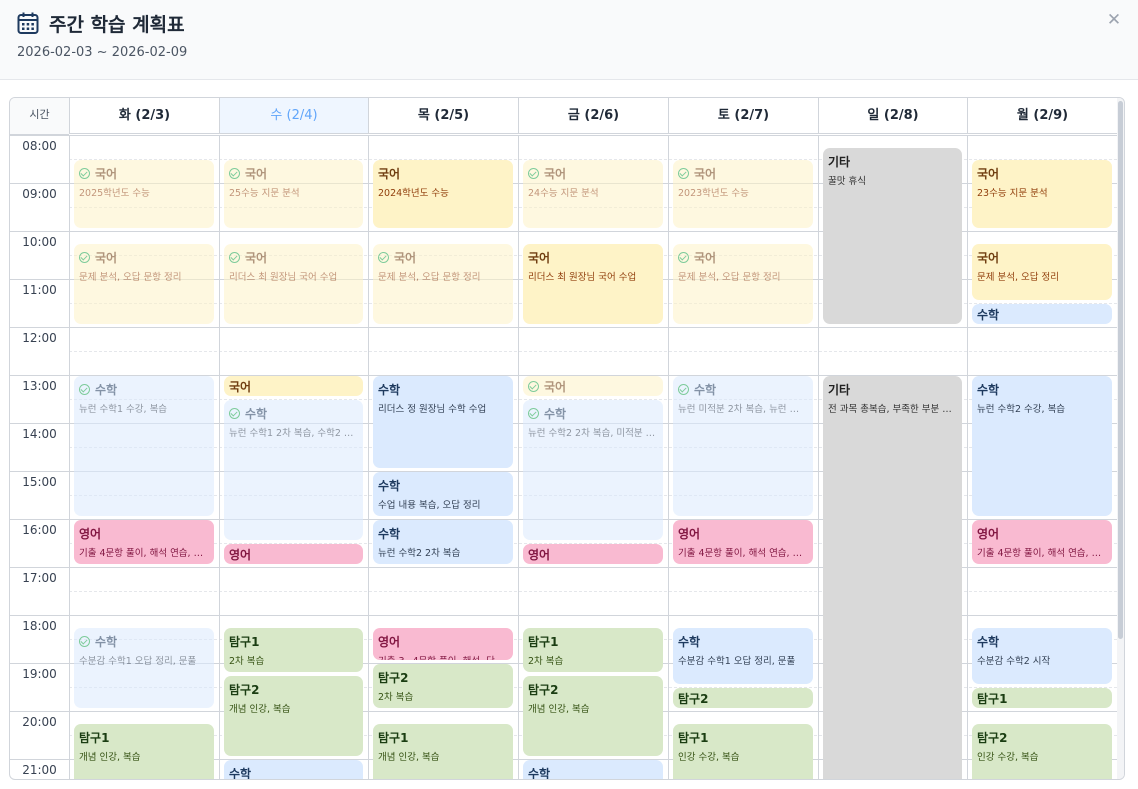 The width and height of the screenshot is (1138, 789). Describe the element at coordinates (743, 116) in the screenshot. I see `day-header-4: 토 (2/7)` at that location.